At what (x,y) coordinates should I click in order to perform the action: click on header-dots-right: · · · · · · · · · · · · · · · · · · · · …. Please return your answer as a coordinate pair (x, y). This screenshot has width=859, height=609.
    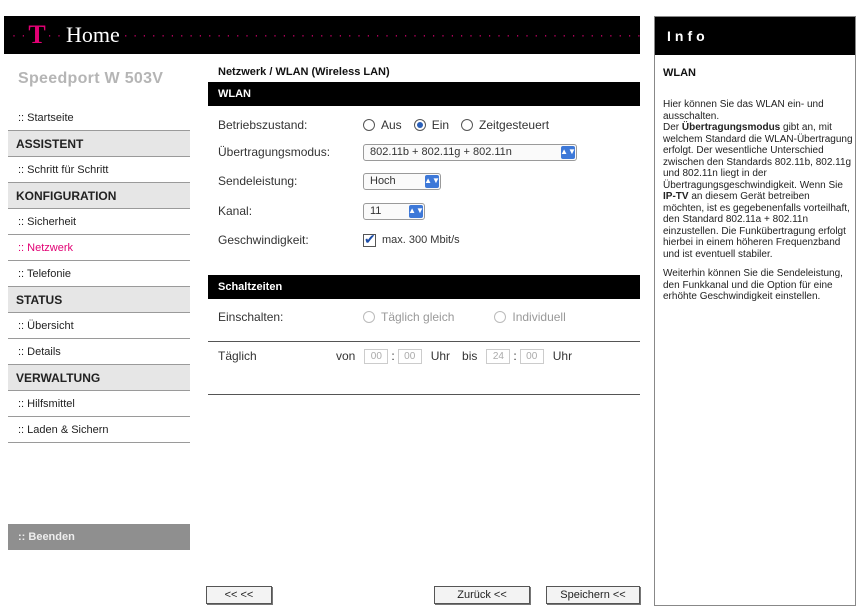
    Looking at the image, I should click on (381, 35).